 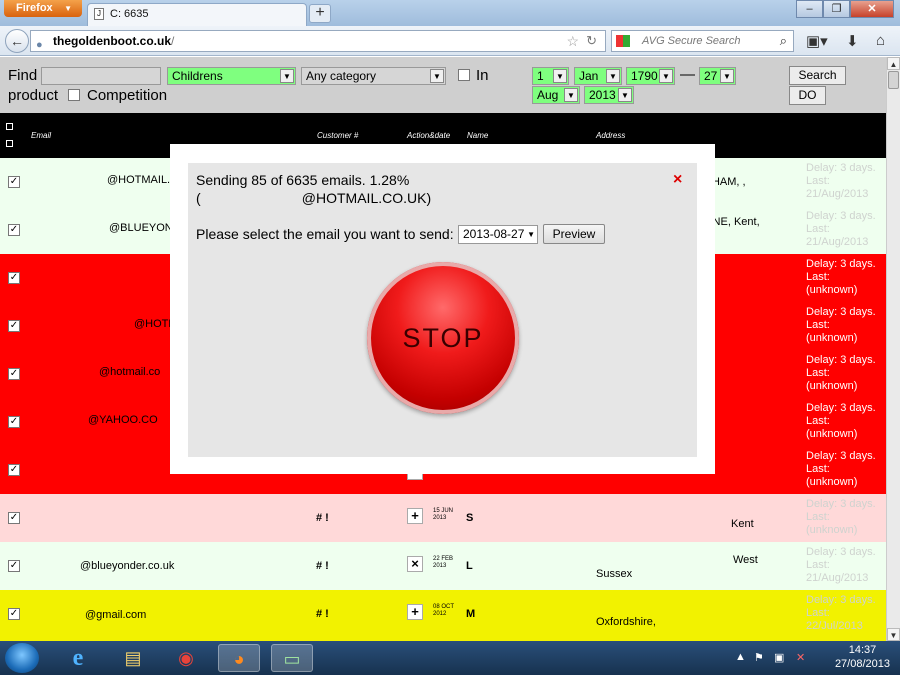 What do you see at coordinates (609, 95) in the screenshot?
I see `to-year-select: 2013 ▼` at bounding box center [609, 95].